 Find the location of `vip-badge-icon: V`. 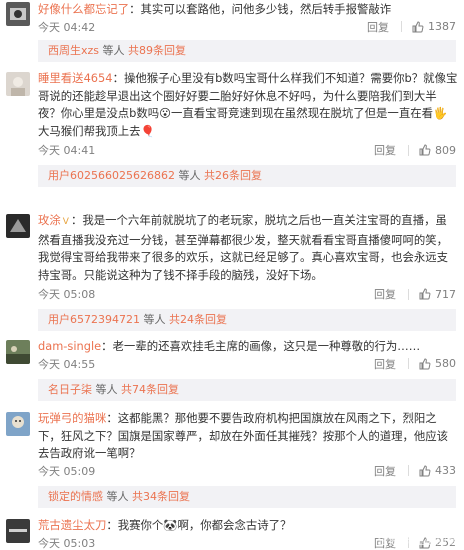

vip-badge-icon: V is located at coordinates (65, 222).